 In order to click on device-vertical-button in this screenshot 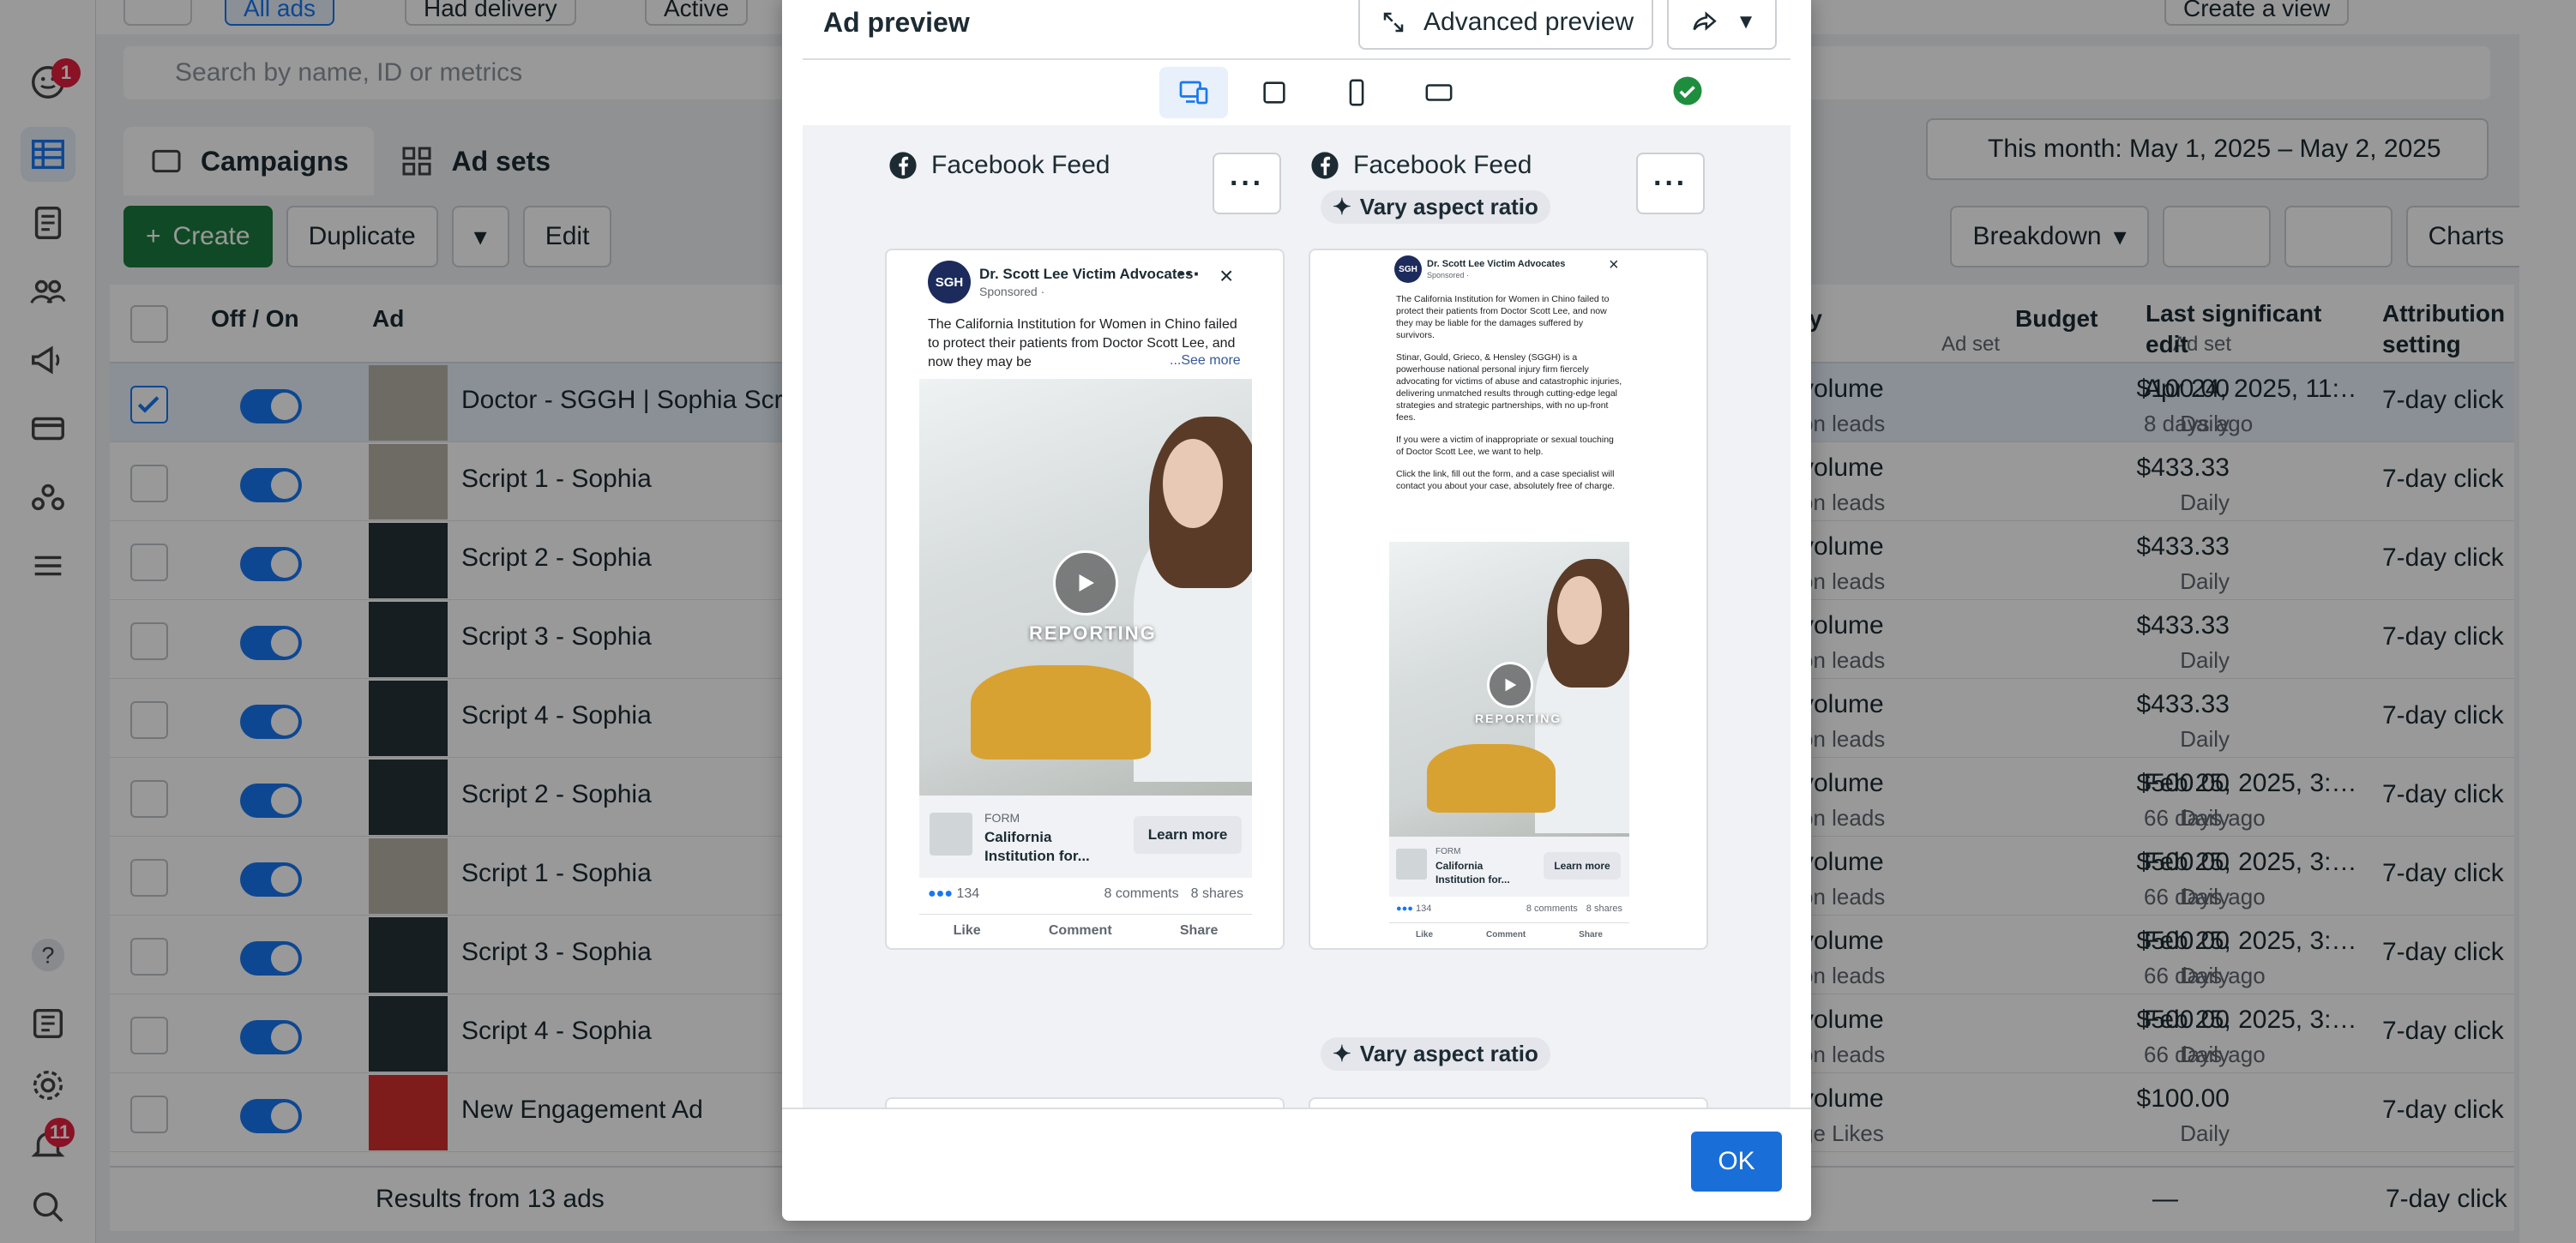, I will do `click(1356, 92)`.